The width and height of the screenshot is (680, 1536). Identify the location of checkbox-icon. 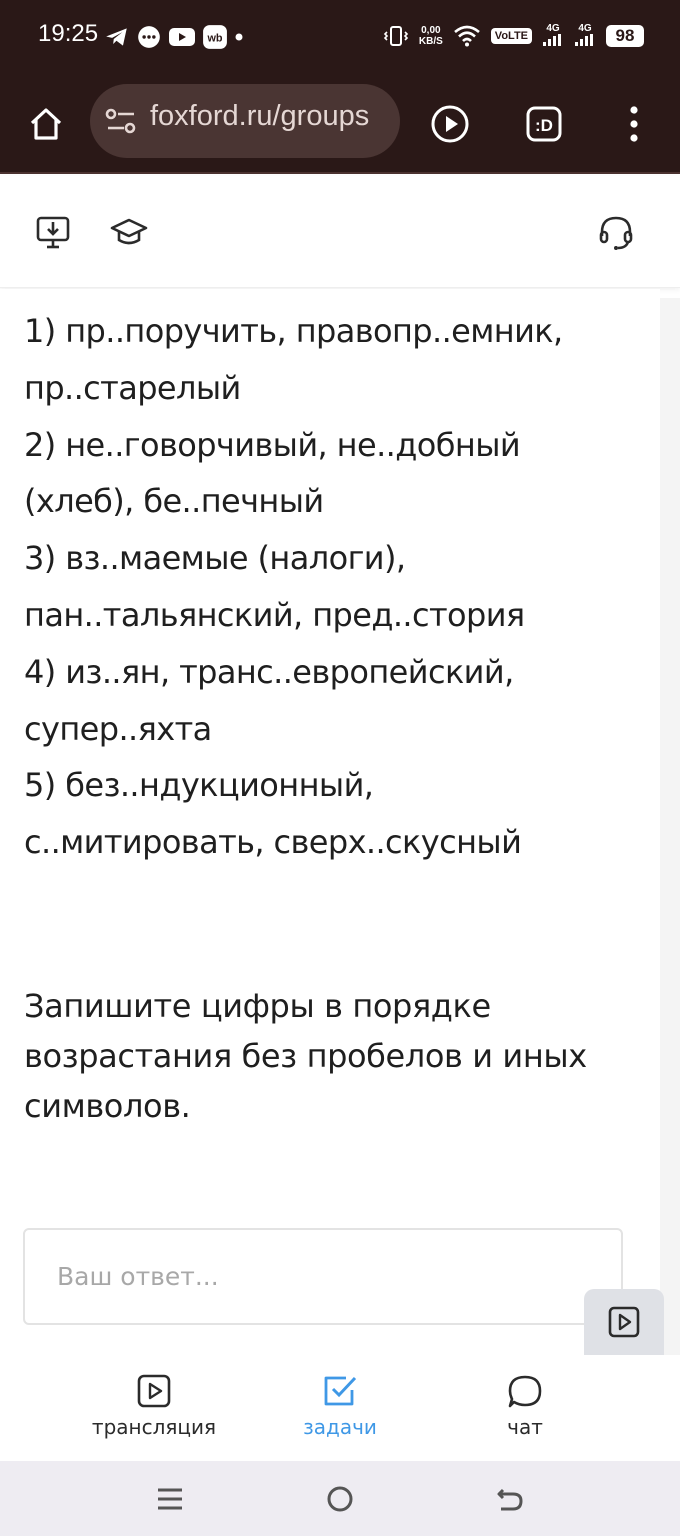
(340, 1391).